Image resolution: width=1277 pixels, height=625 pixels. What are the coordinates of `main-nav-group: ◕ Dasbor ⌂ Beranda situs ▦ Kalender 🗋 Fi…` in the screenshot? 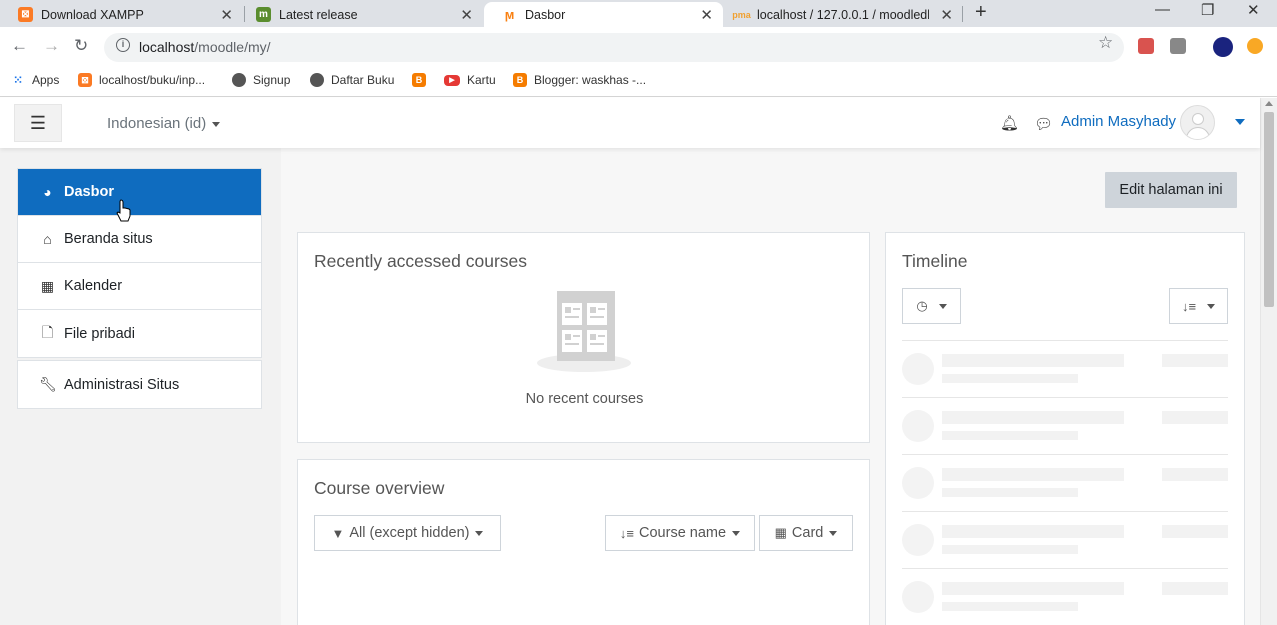 It's located at (139, 263).